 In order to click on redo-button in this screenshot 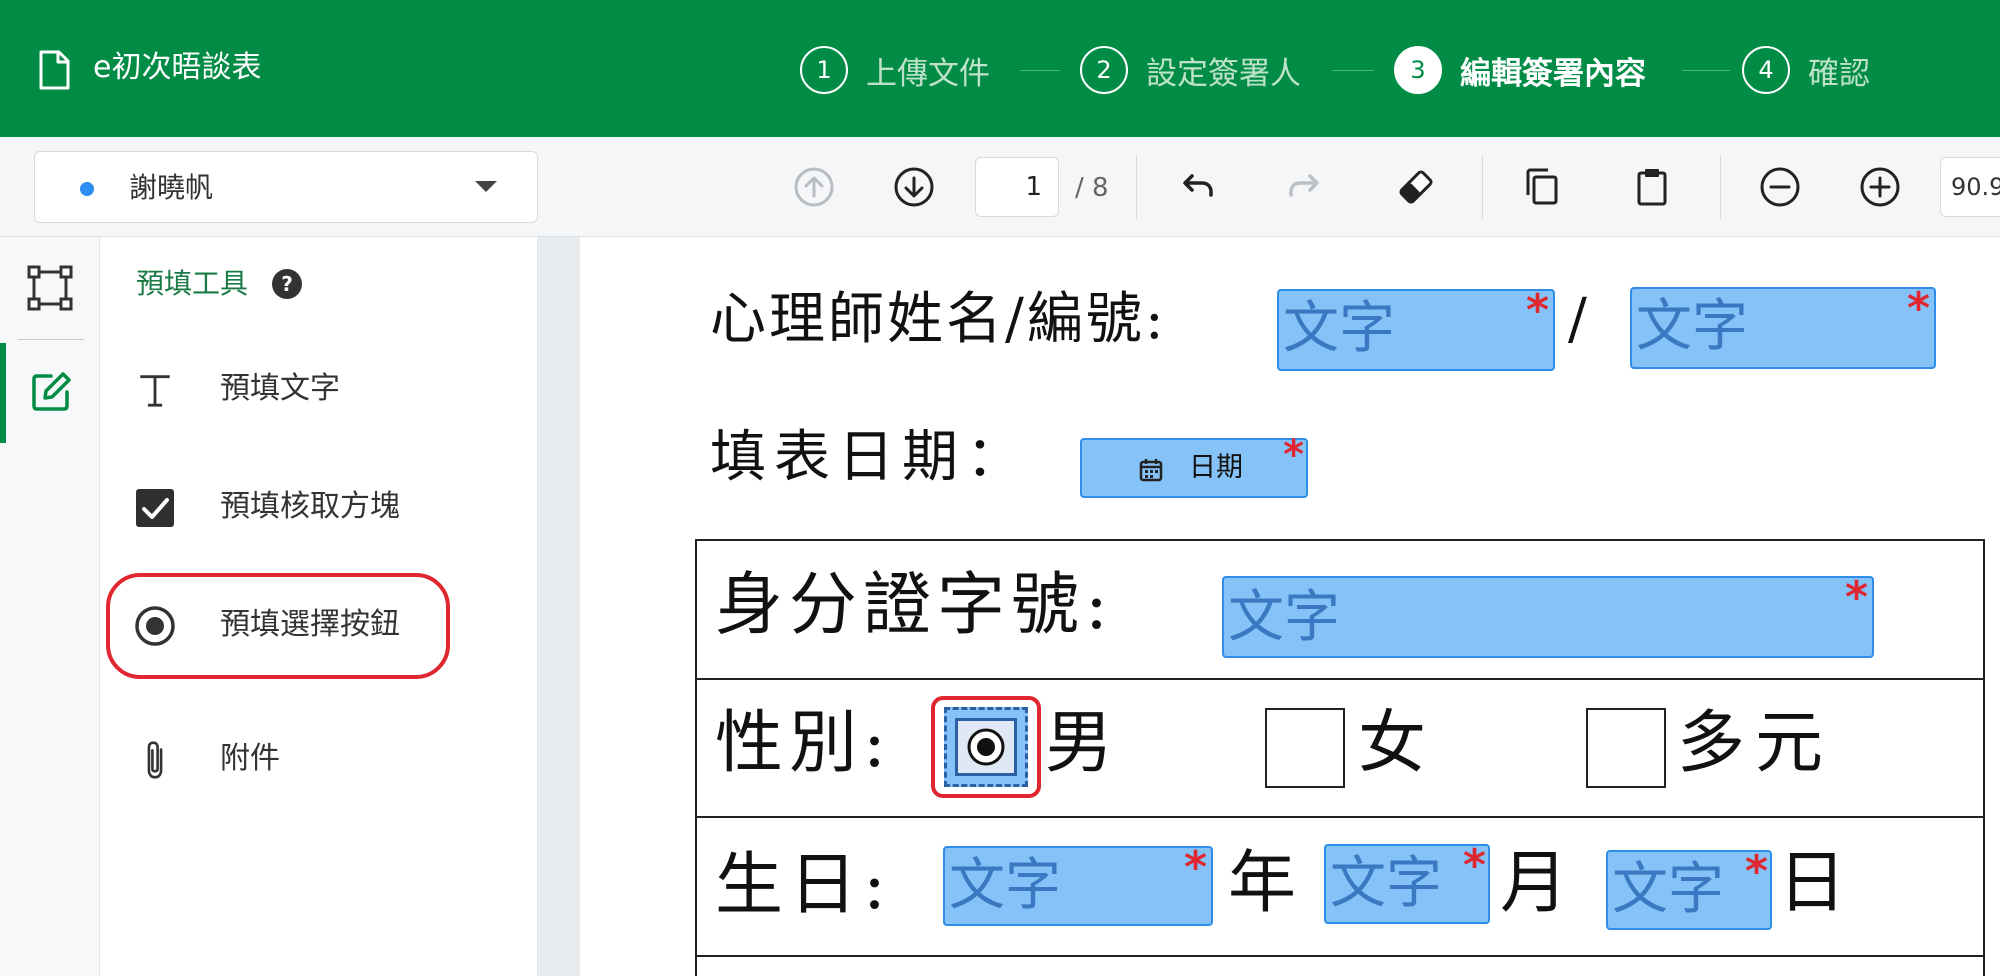, I will do `click(1306, 187)`.